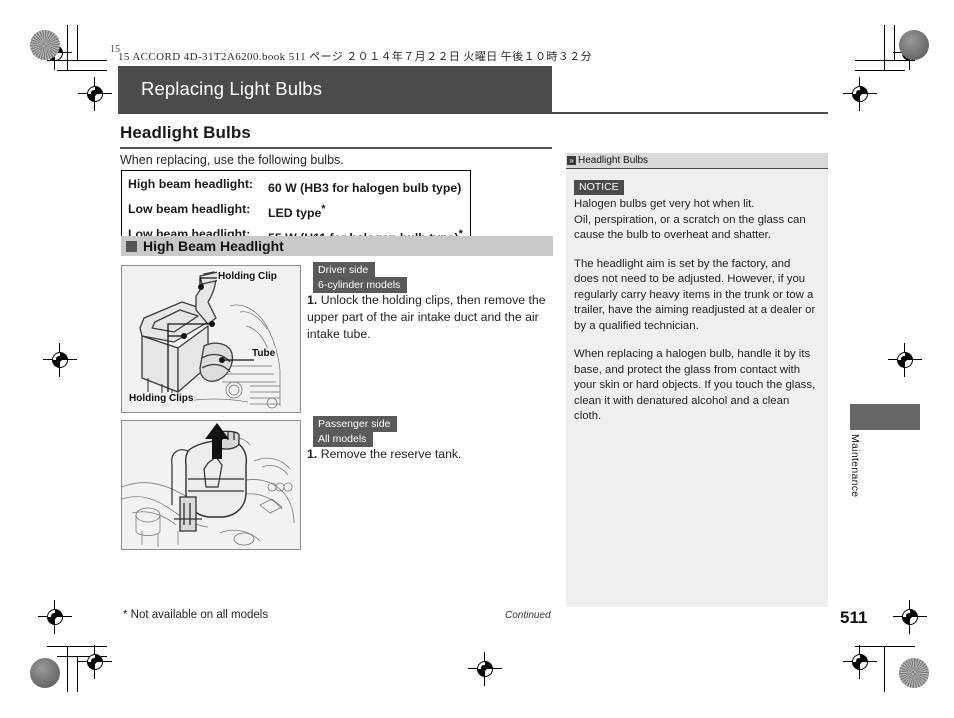 This screenshot has height=718, width=954. Describe the element at coordinates (343, 439) in the screenshot. I see `tag-all-models: All models` at that location.